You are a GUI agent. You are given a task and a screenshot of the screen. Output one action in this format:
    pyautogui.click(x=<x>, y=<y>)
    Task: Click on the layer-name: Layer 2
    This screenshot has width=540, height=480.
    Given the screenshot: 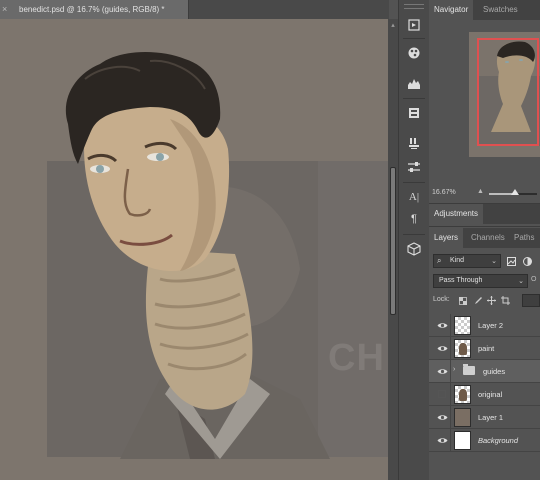 What is the action you would take?
    pyautogui.click(x=491, y=325)
    